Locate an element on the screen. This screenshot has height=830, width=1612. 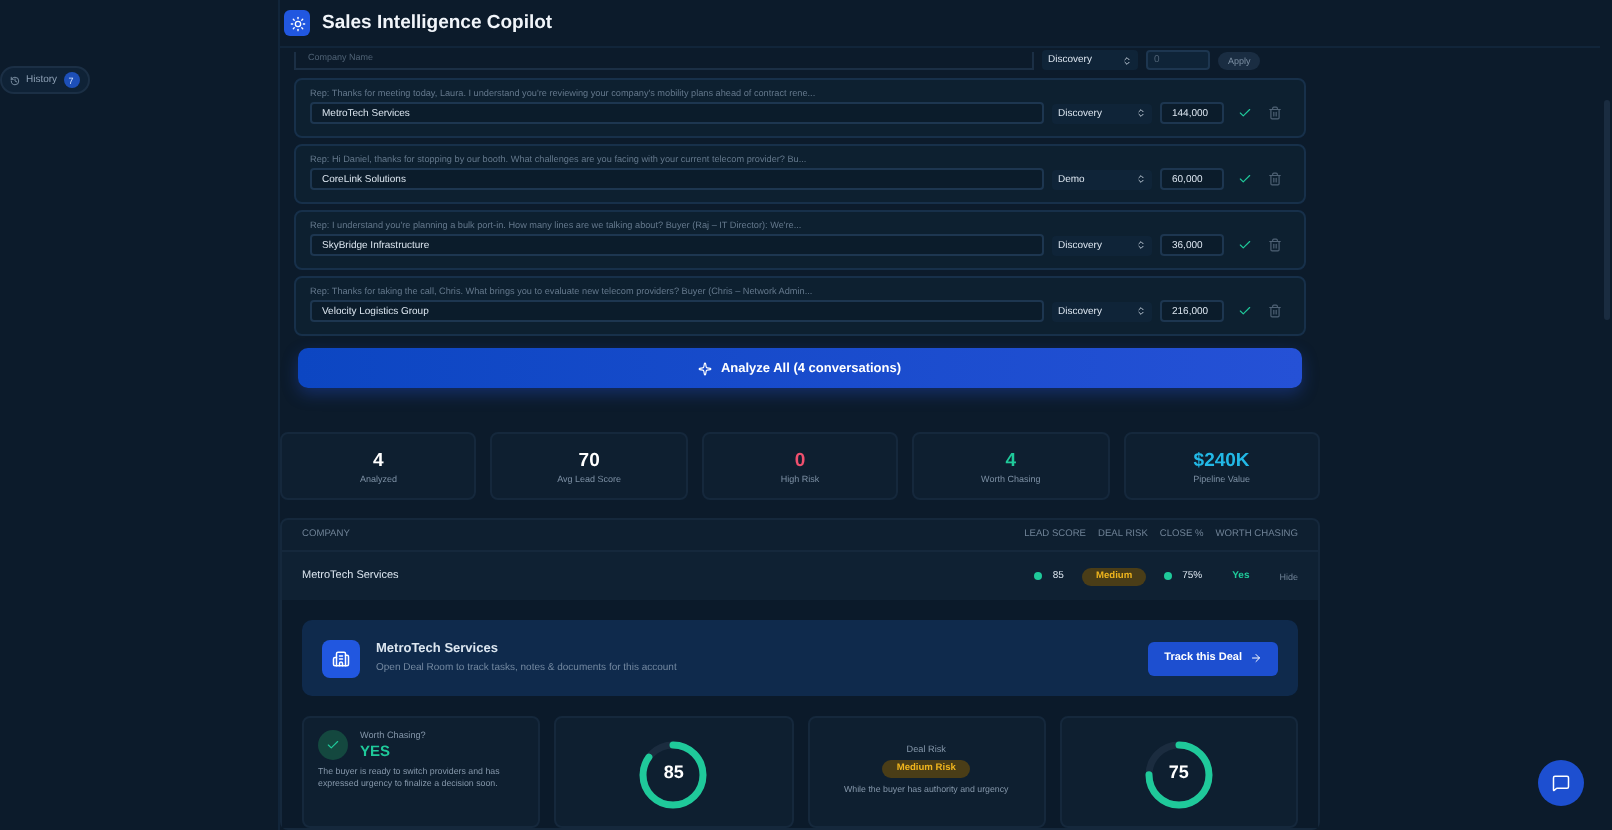
chat-button is located at coordinates (1561, 783).